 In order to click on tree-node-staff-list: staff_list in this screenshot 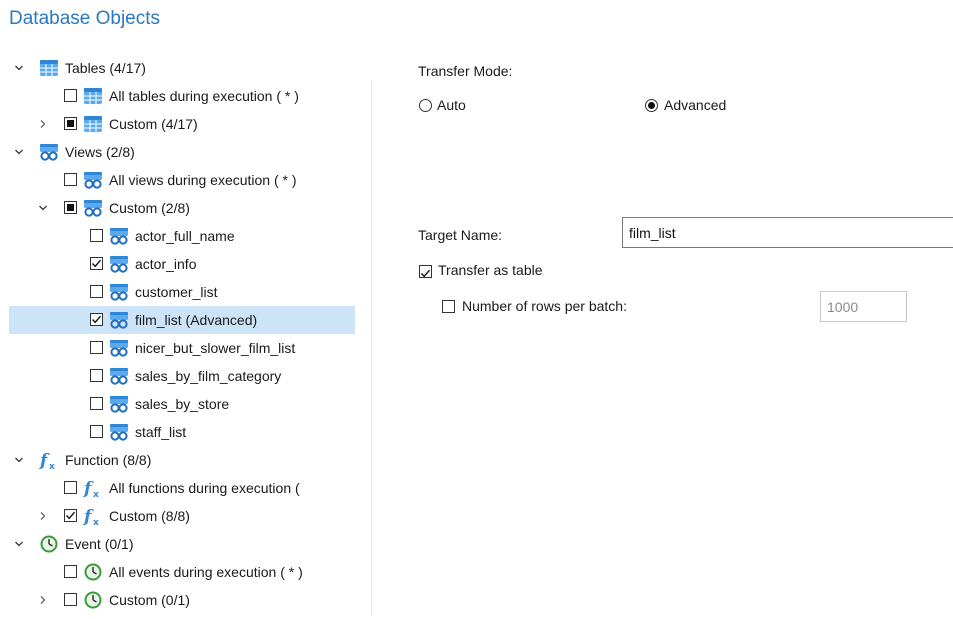, I will do `click(180, 432)`.